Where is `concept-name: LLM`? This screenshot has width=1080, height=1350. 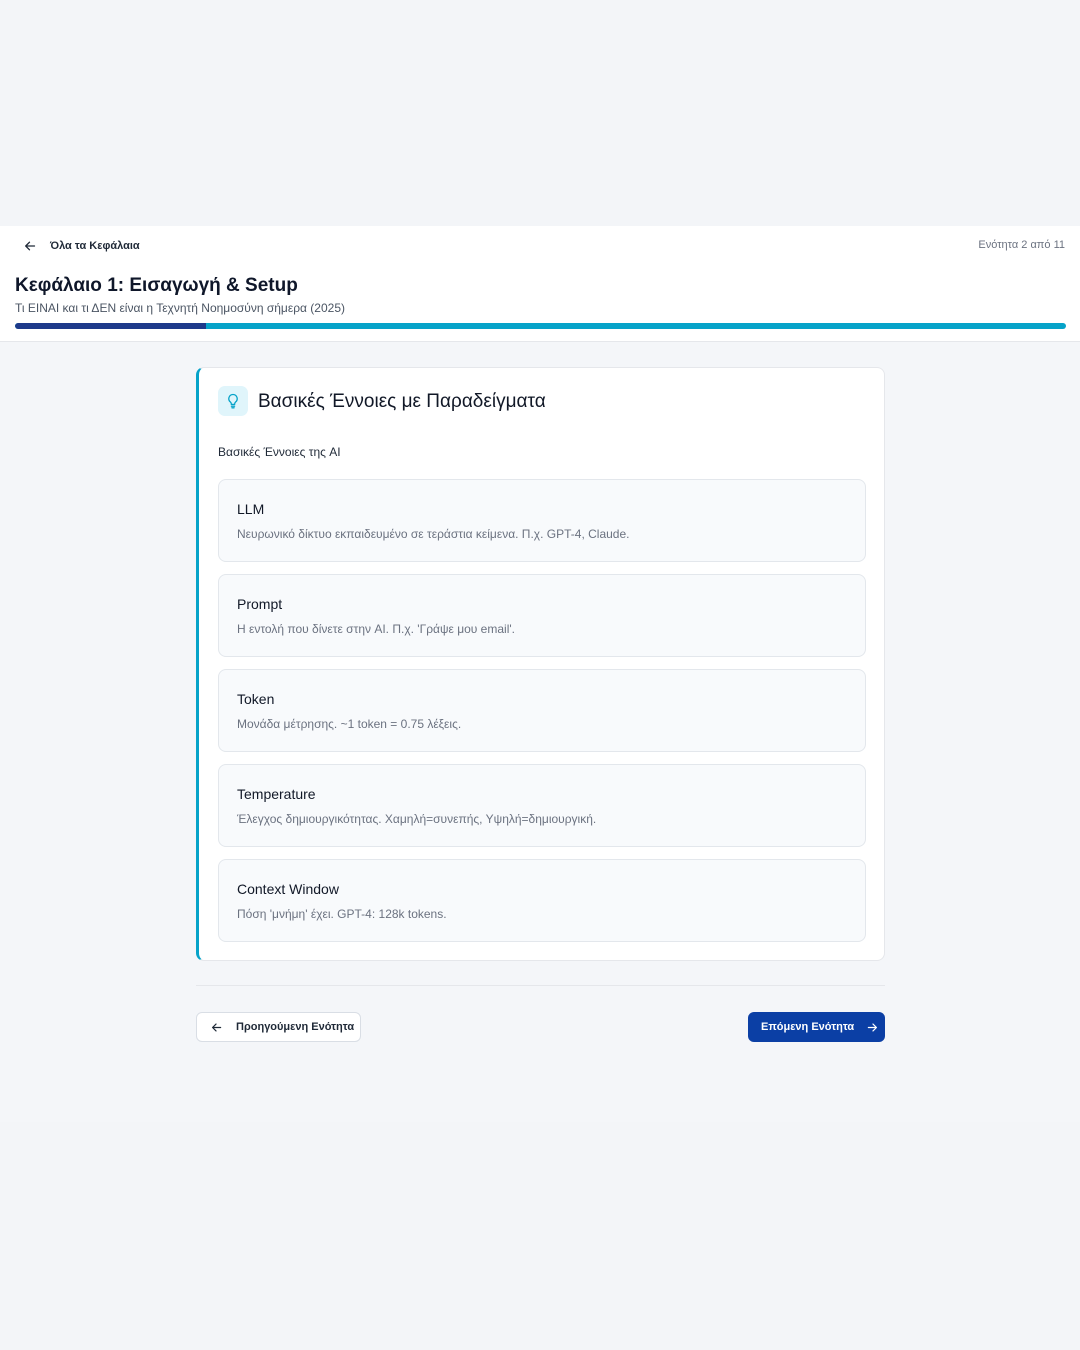 concept-name: LLM is located at coordinates (251, 509).